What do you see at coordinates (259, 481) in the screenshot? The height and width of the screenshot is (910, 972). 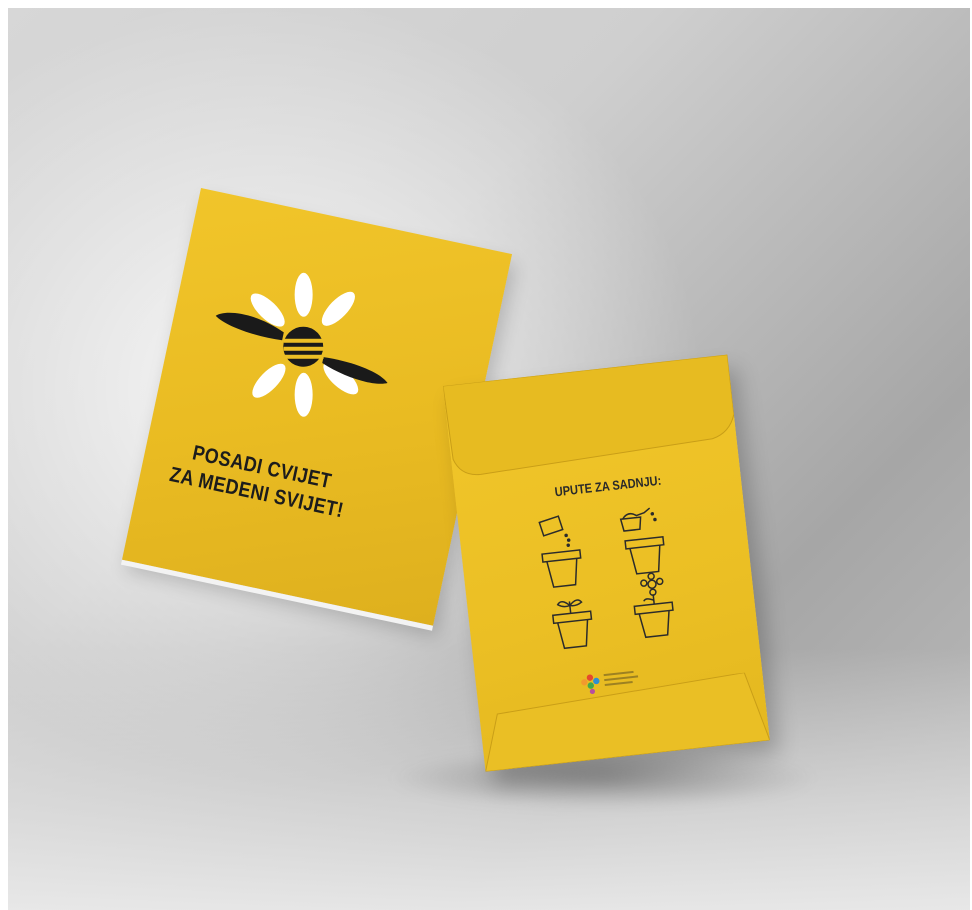 I see `card-slogan: POSADI CVIJET ZA MEDENI SVIJET!` at bounding box center [259, 481].